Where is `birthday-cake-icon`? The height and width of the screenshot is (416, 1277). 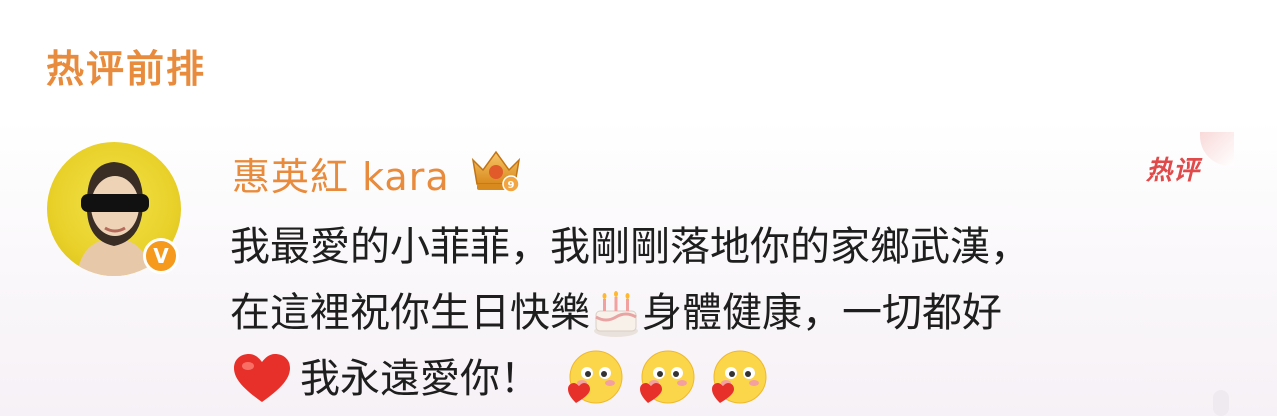 birthday-cake-icon is located at coordinates (616, 314).